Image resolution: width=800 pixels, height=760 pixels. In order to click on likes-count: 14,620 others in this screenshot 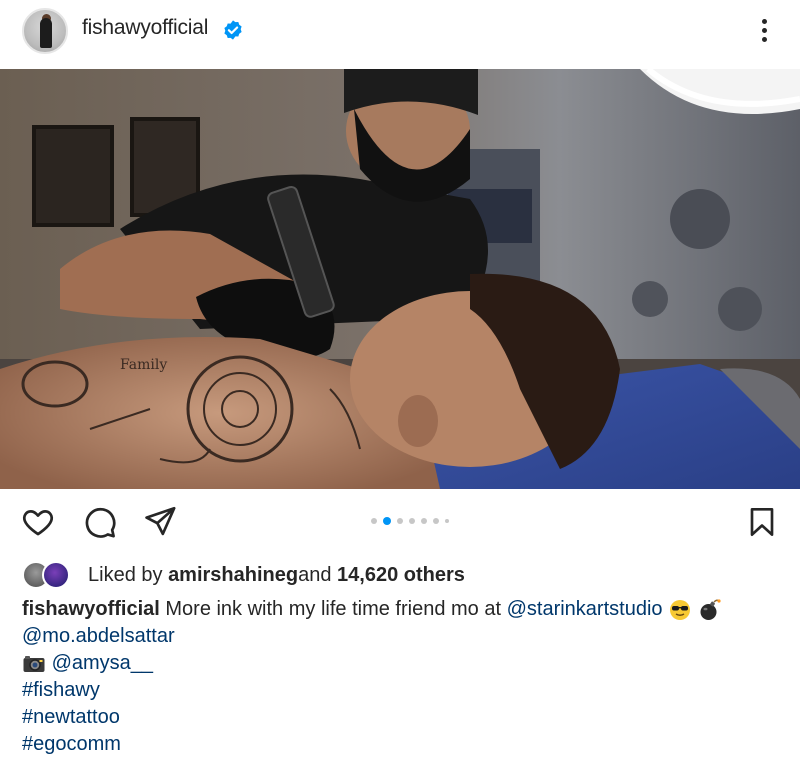, I will do `click(401, 575)`.